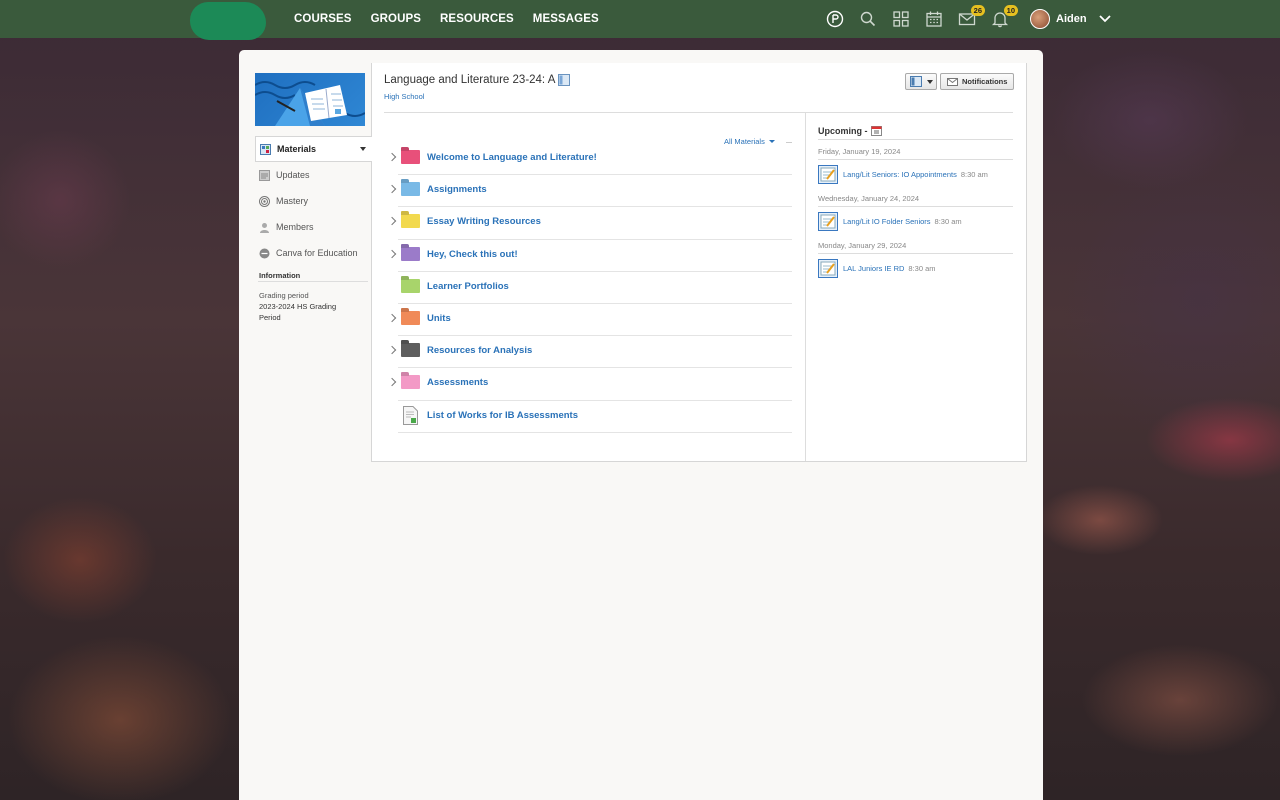 Image resolution: width=1280 pixels, height=800 pixels. What do you see at coordinates (484, 221) in the screenshot?
I see `material-link: Essay Writing Resources` at bounding box center [484, 221].